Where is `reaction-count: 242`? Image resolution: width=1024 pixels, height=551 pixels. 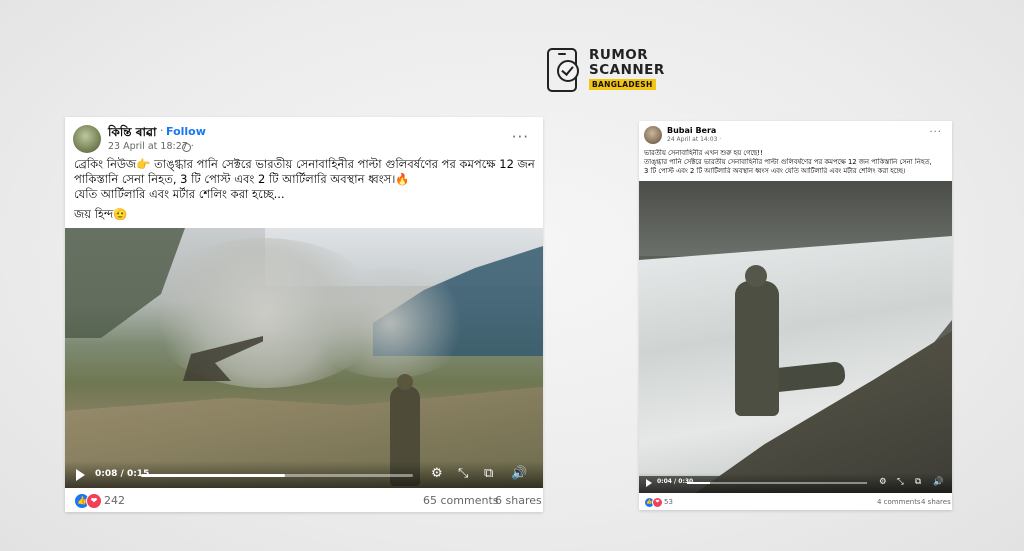
reaction-count: 242 is located at coordinates (114, 500).